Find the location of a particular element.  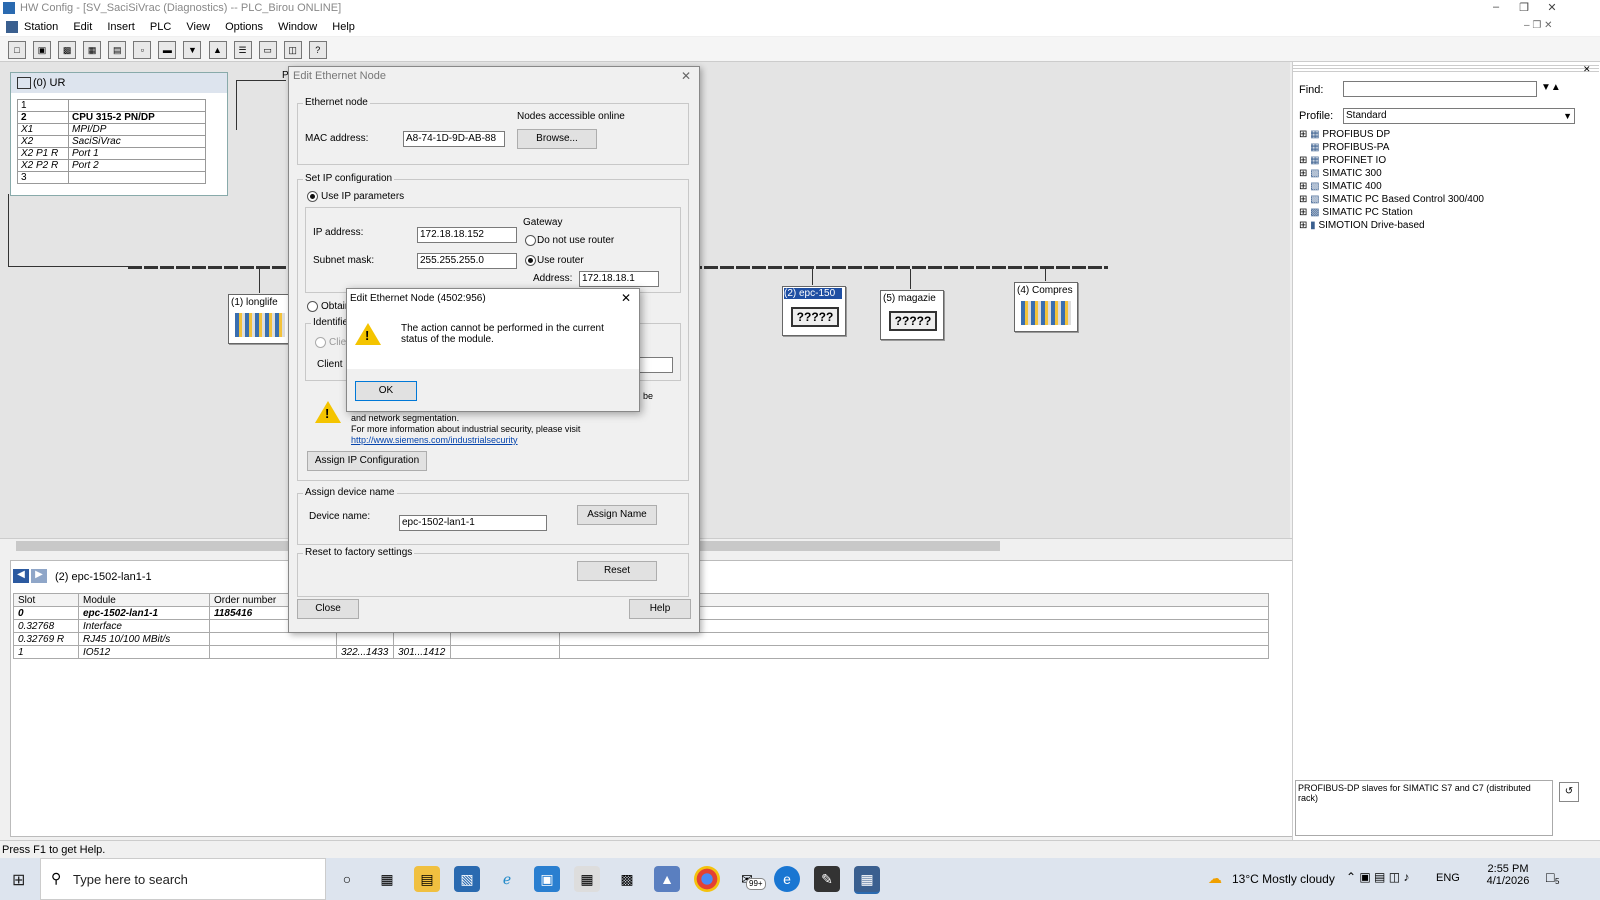

panel-close-icon: ✕ is located at coordinates (1587, 69).